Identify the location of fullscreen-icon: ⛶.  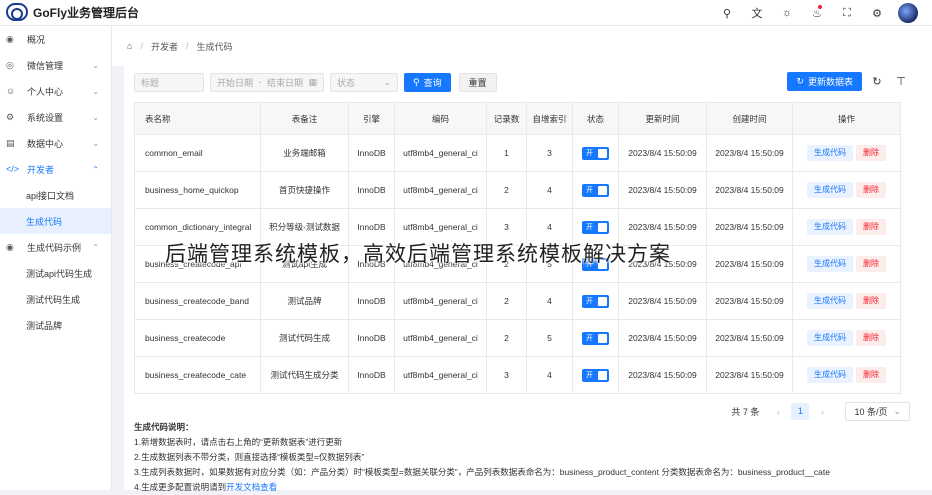
(847, 13).